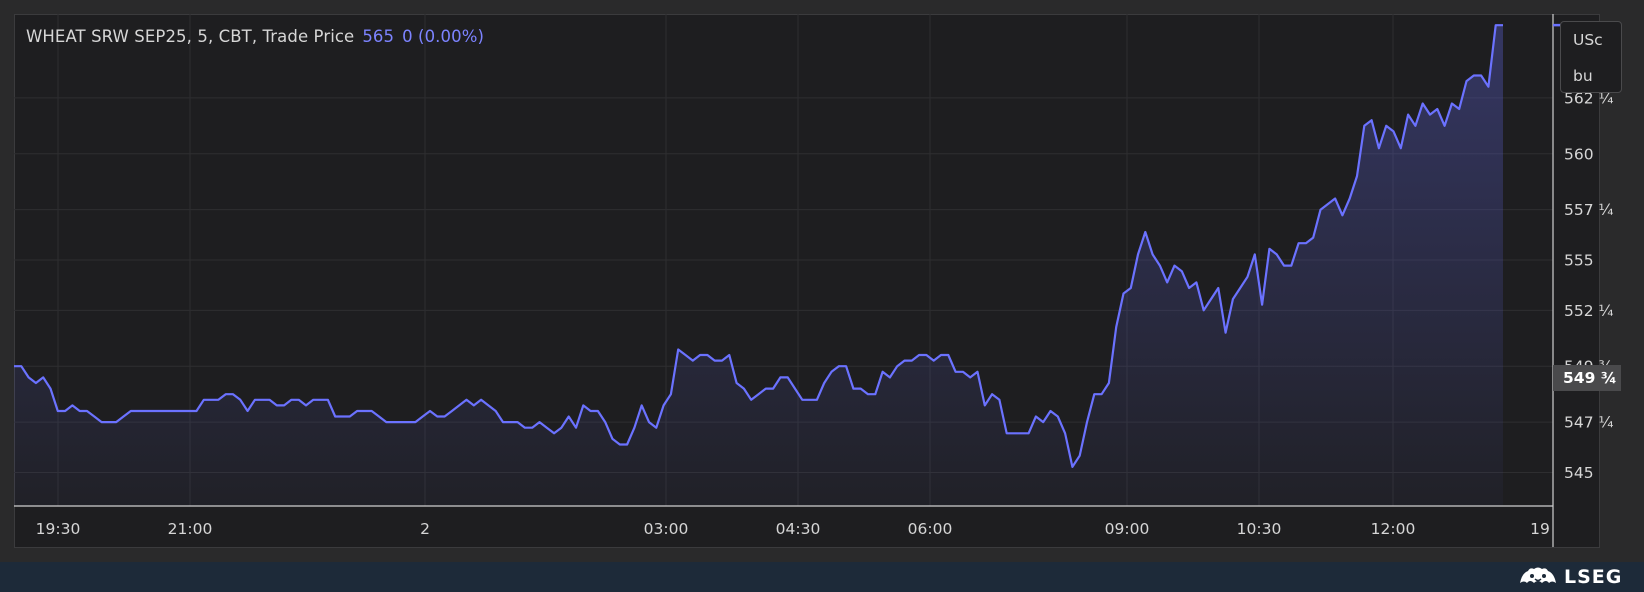 The height and width of the screenshot is (592, 1644). I want to click on legend-last-value: 565, so click(378, 36).